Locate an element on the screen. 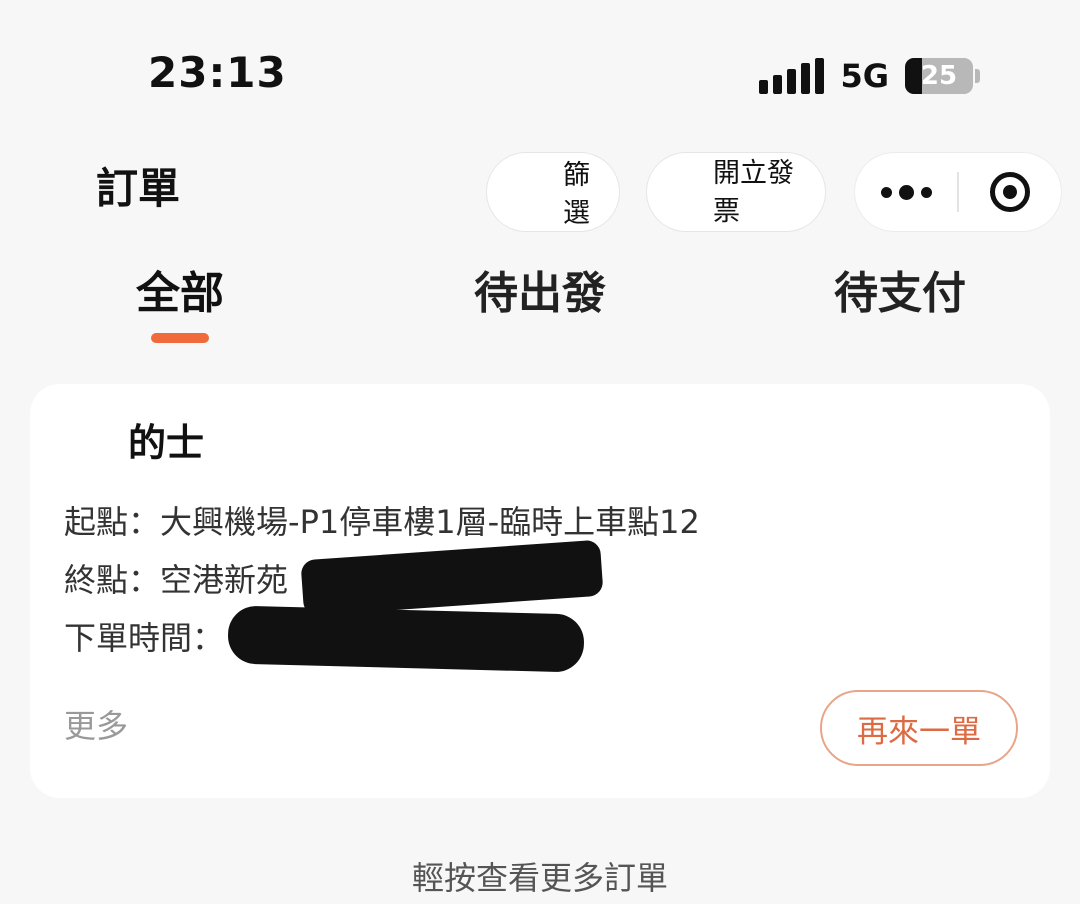 This screenshot has width=1080, height=904. more-link: 更多 is located at coordinates (96, 726).